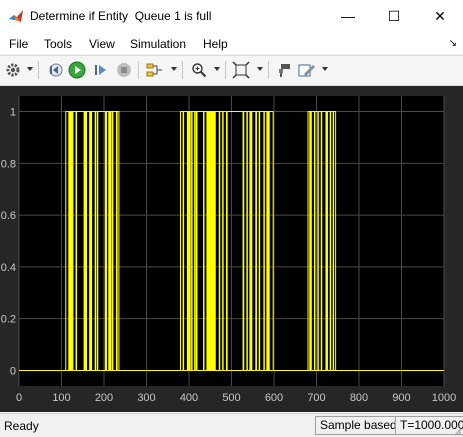 This screenshot has width=463, height=437. Describe the element at coordinates (307, 70) in the screenshot. I see `highlight-icon` at that location.